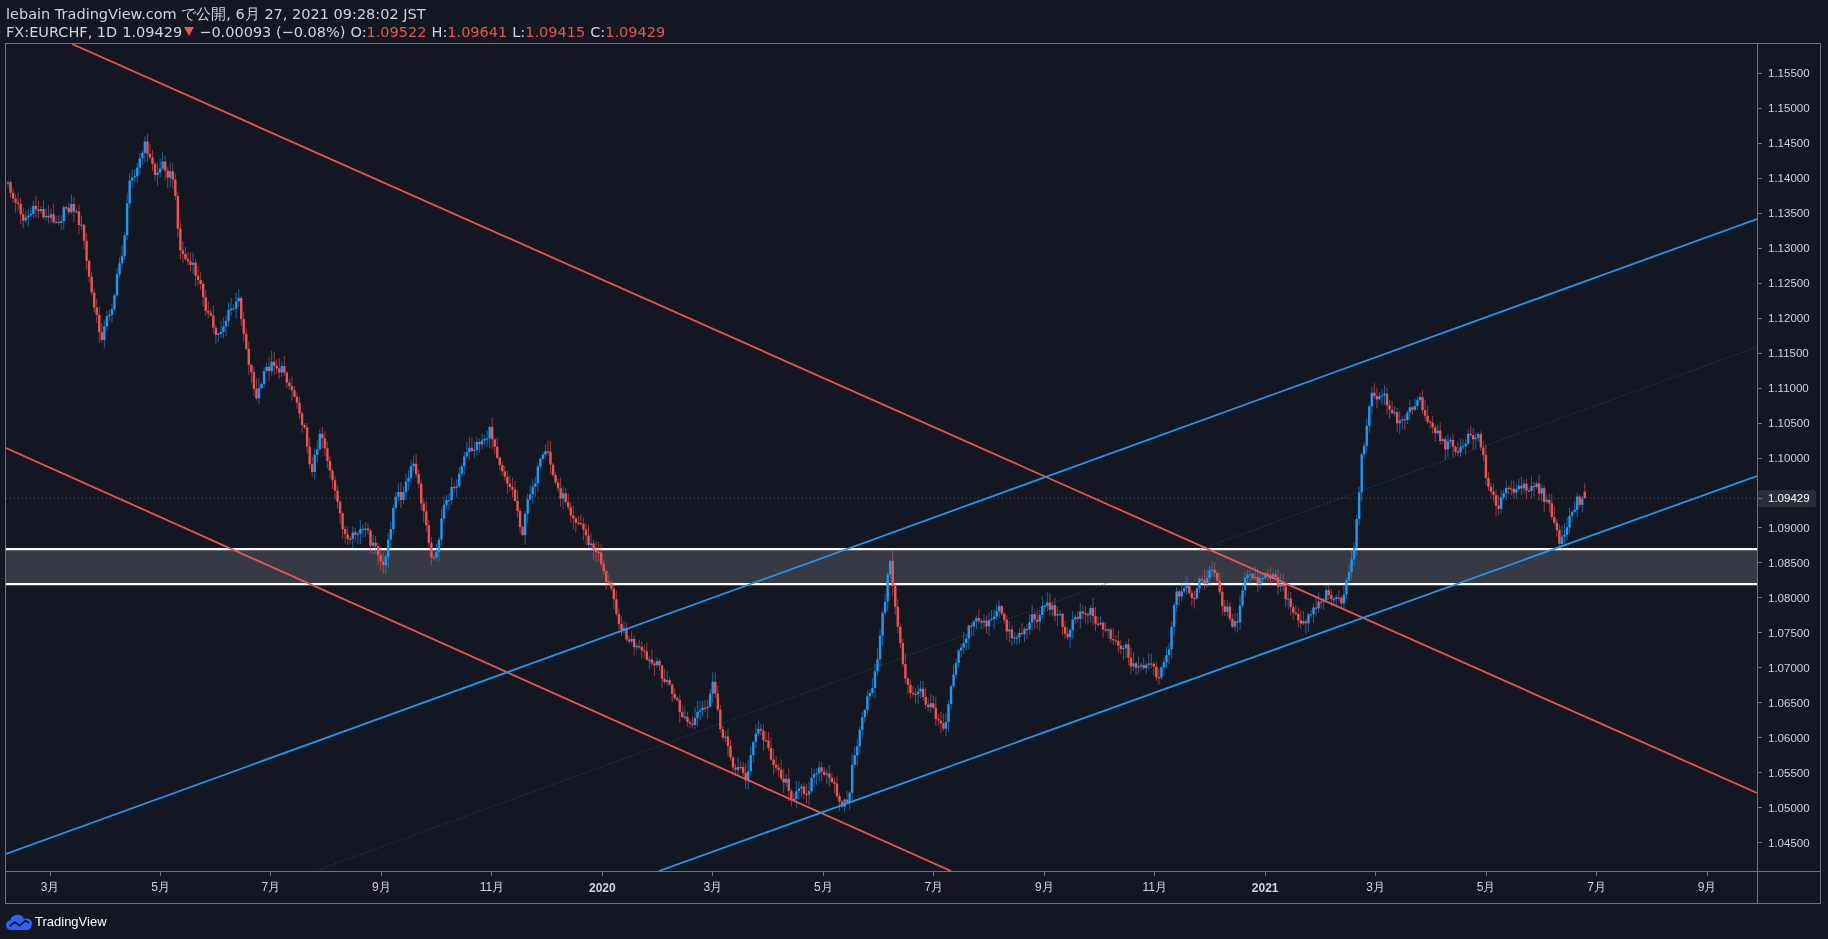 This screenshot has height=939, width=1828. Describe the element at coordinates (19, 921) in the screenshot. I see `cloud-logo-icon` at that location.